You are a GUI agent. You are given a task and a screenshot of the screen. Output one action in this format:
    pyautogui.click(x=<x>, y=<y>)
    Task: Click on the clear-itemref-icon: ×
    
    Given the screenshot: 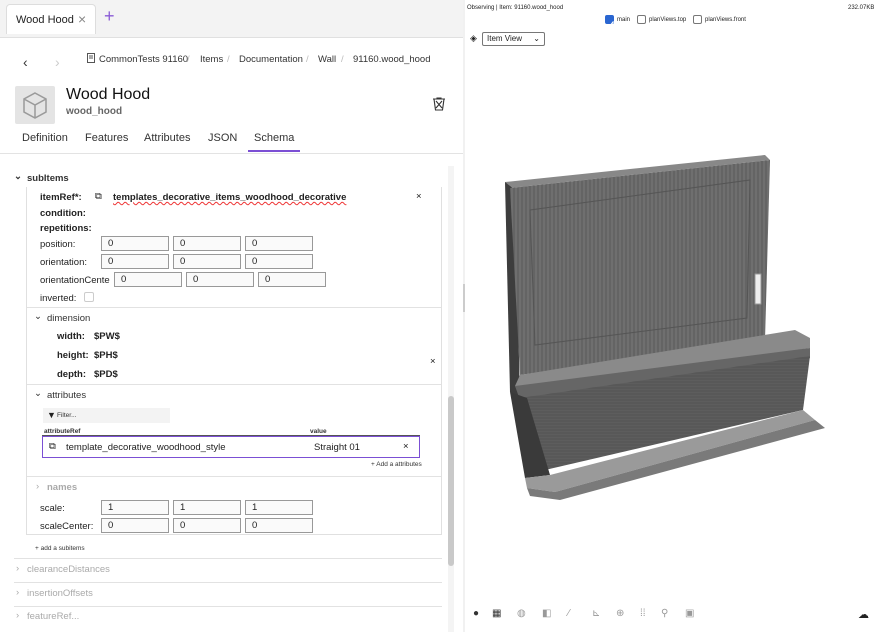 What is the action you would take?
    pyautogui.click(x=419, y=196)
    